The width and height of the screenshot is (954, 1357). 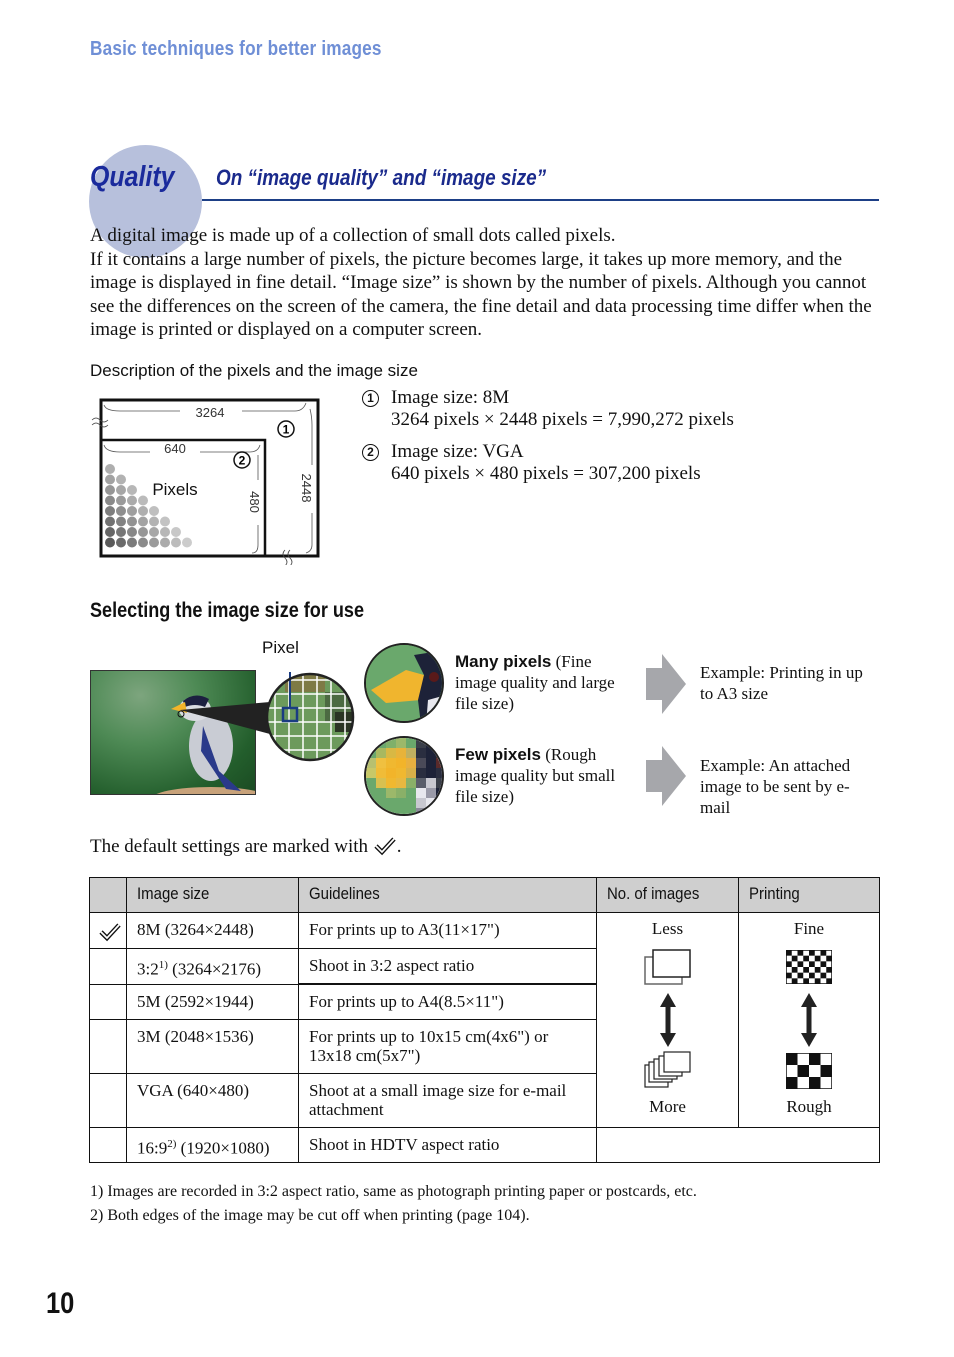 What do you see at coordinates (175, 448) in the screenshot?
I see `inner-width-label: 640` at bounding box center [175, 448].